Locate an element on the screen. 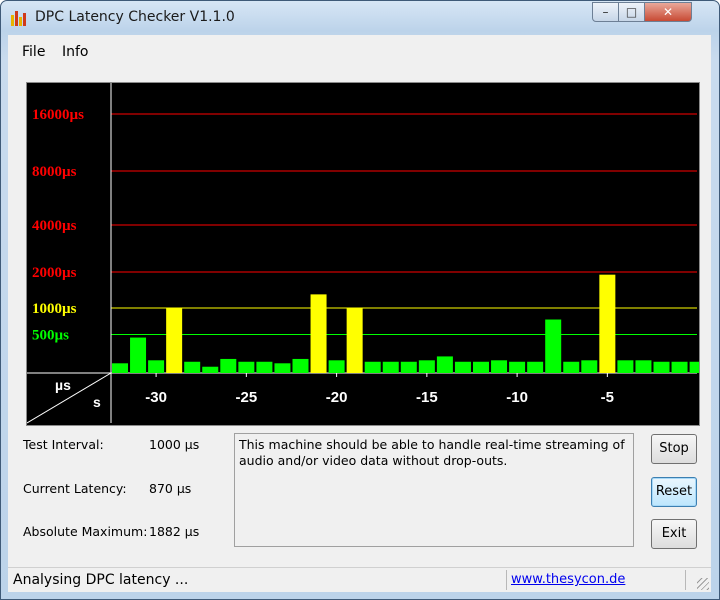 The image size is (720, 600). x-tick-label: -15 is located at coordinates (427, 397).